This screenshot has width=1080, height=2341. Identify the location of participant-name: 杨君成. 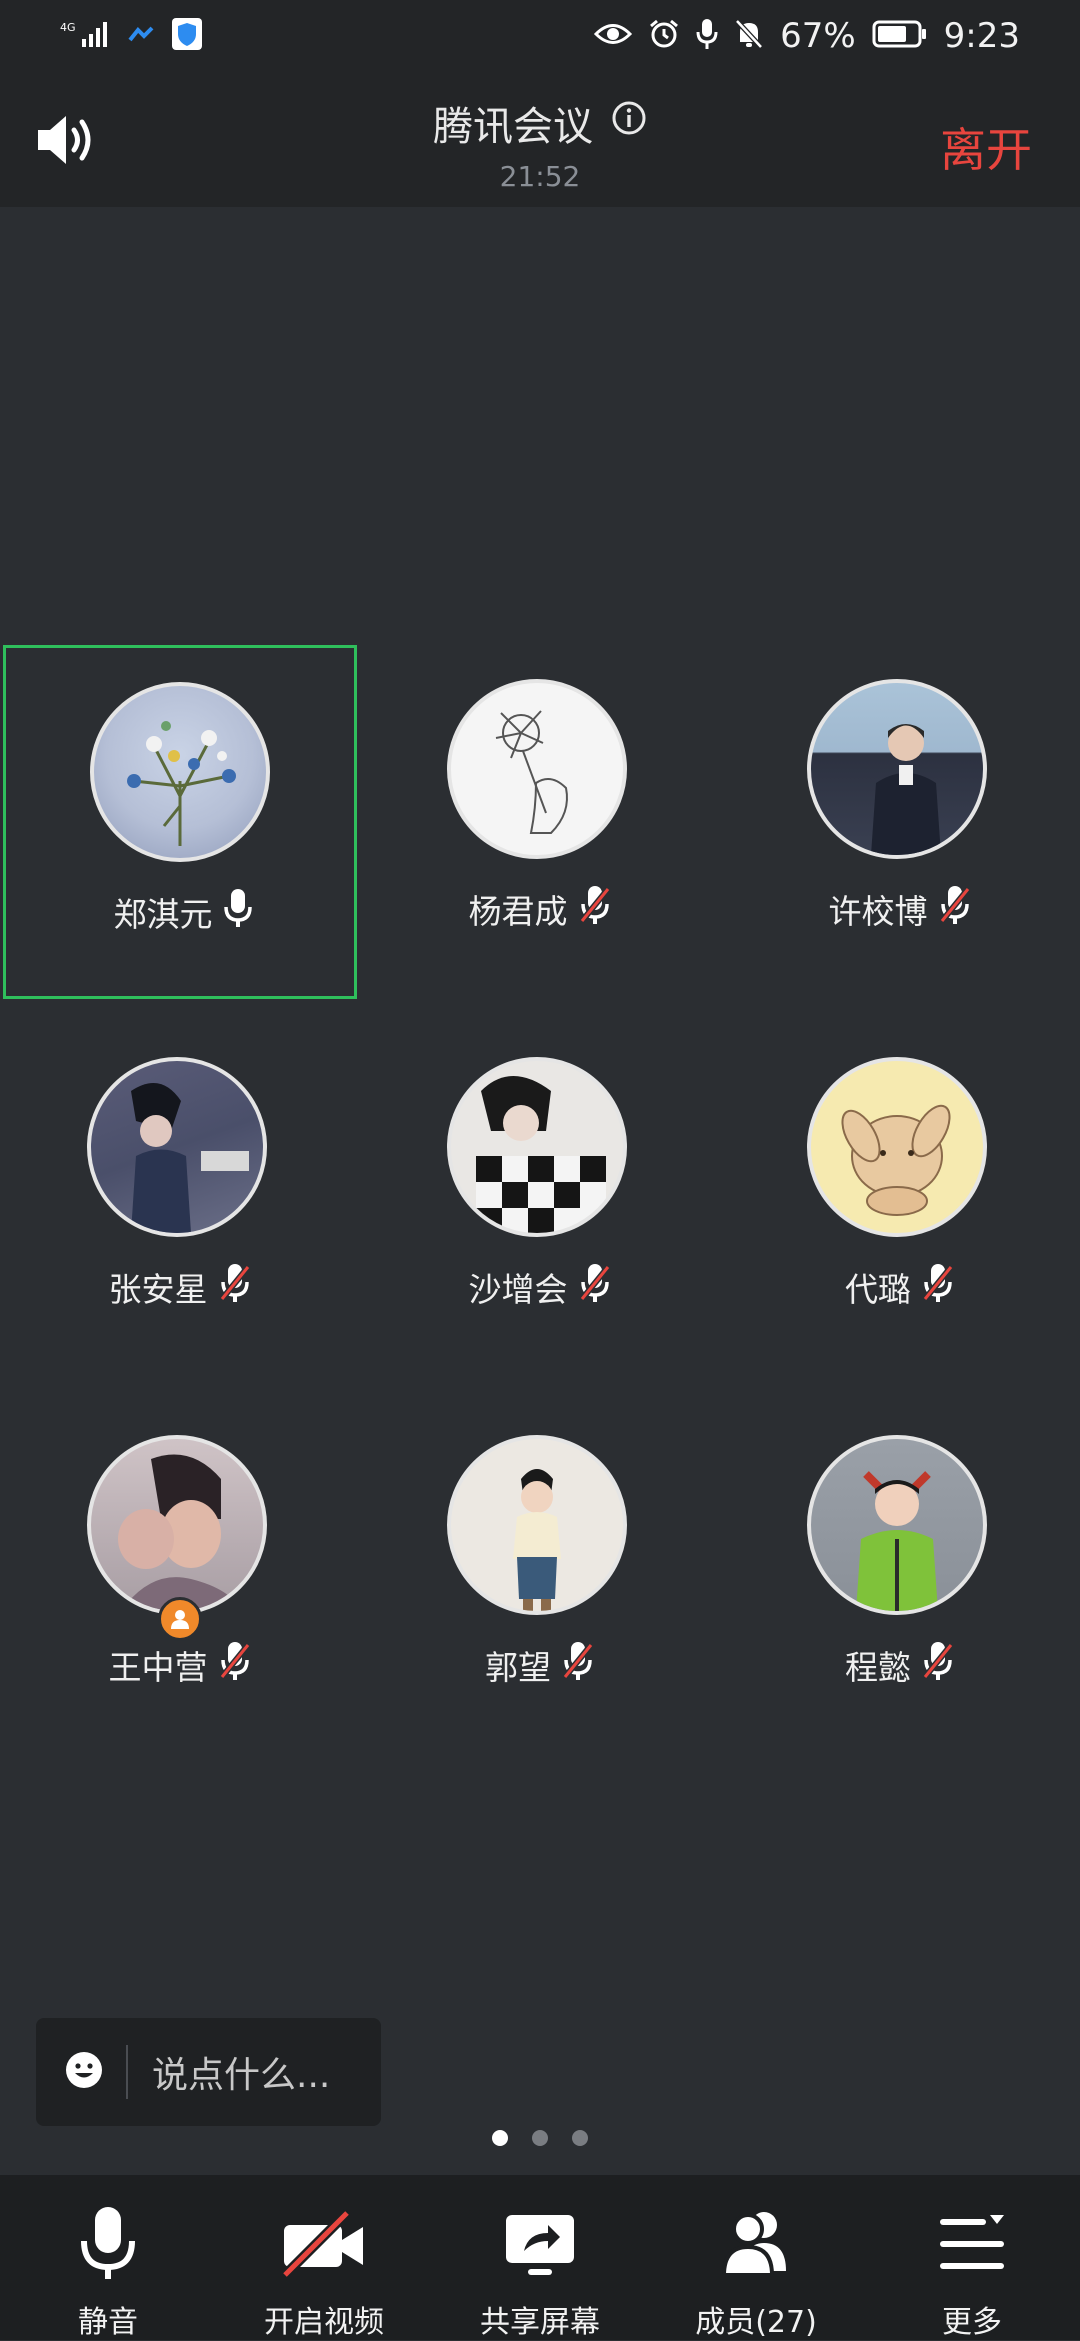
(518, 911).